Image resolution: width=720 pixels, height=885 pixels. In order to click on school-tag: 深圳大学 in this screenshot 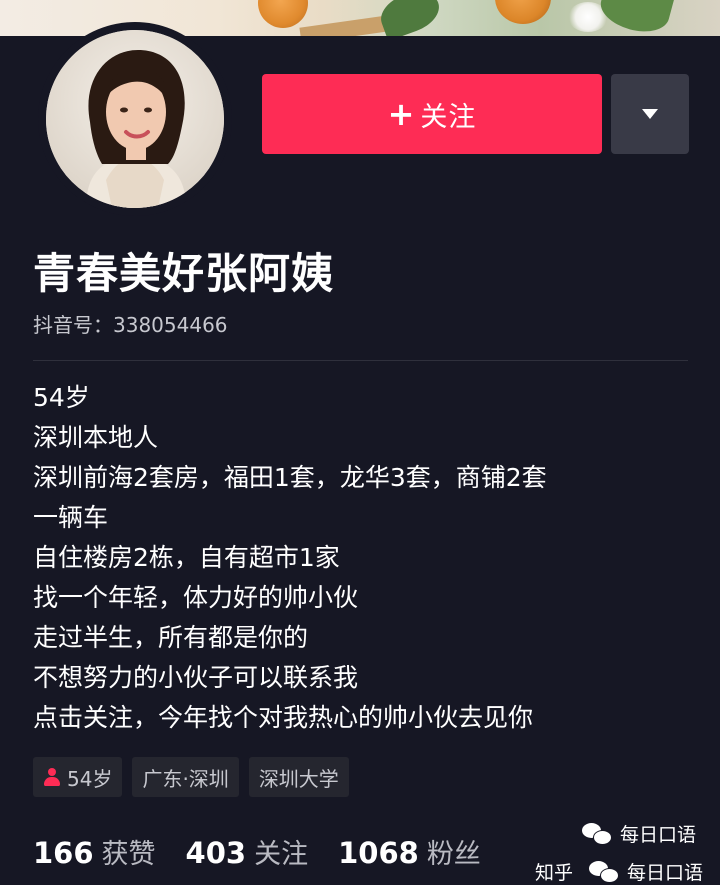, I will do `click(298, 777)`.